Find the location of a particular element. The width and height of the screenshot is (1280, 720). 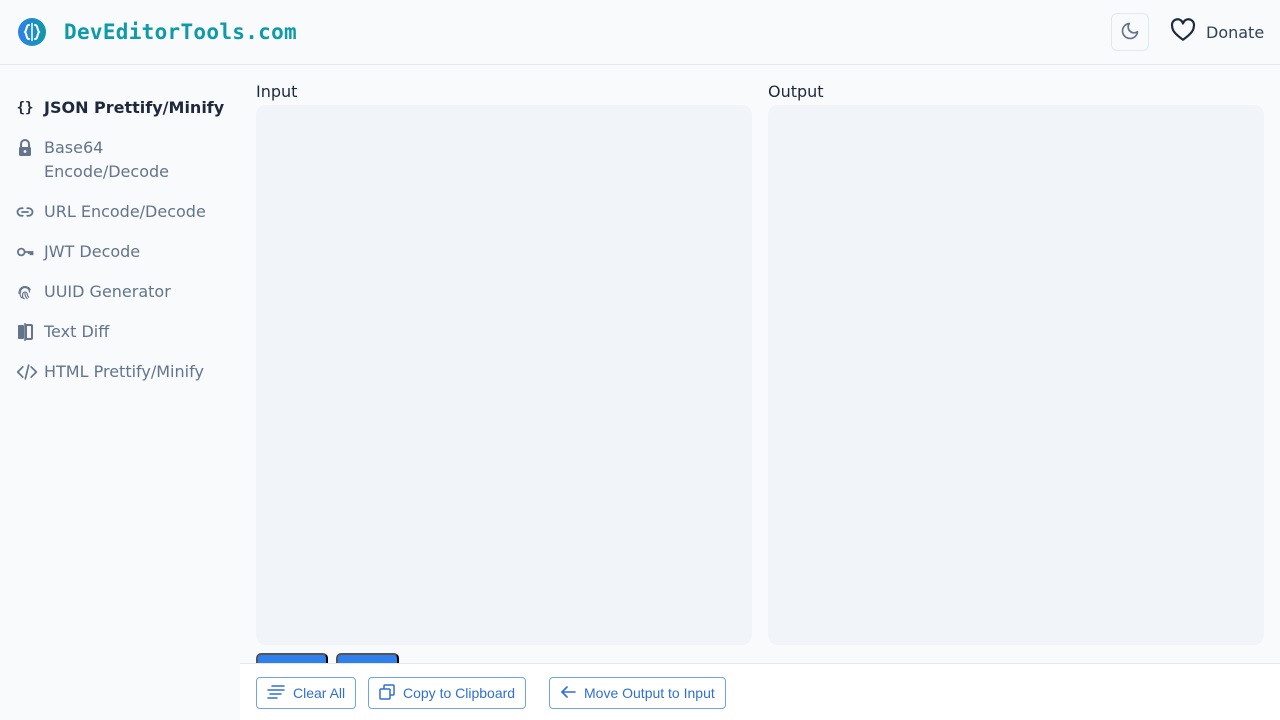

code-icon is located at coordinates (27, 372).